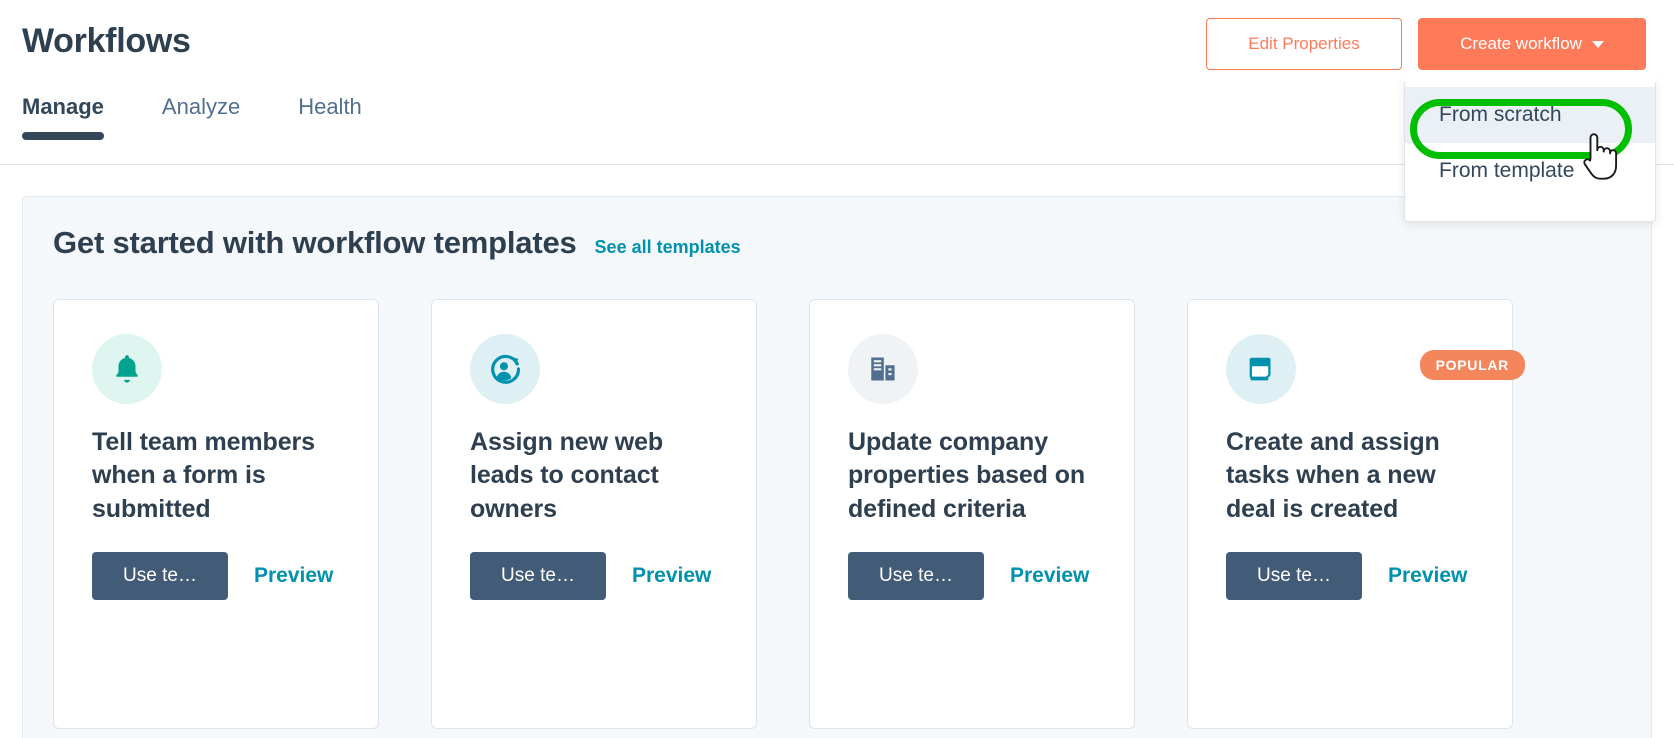  Describe the element at coordinates (315, 242) in the screenshot. I see `section-title: Get started with workflow templates` at that location.